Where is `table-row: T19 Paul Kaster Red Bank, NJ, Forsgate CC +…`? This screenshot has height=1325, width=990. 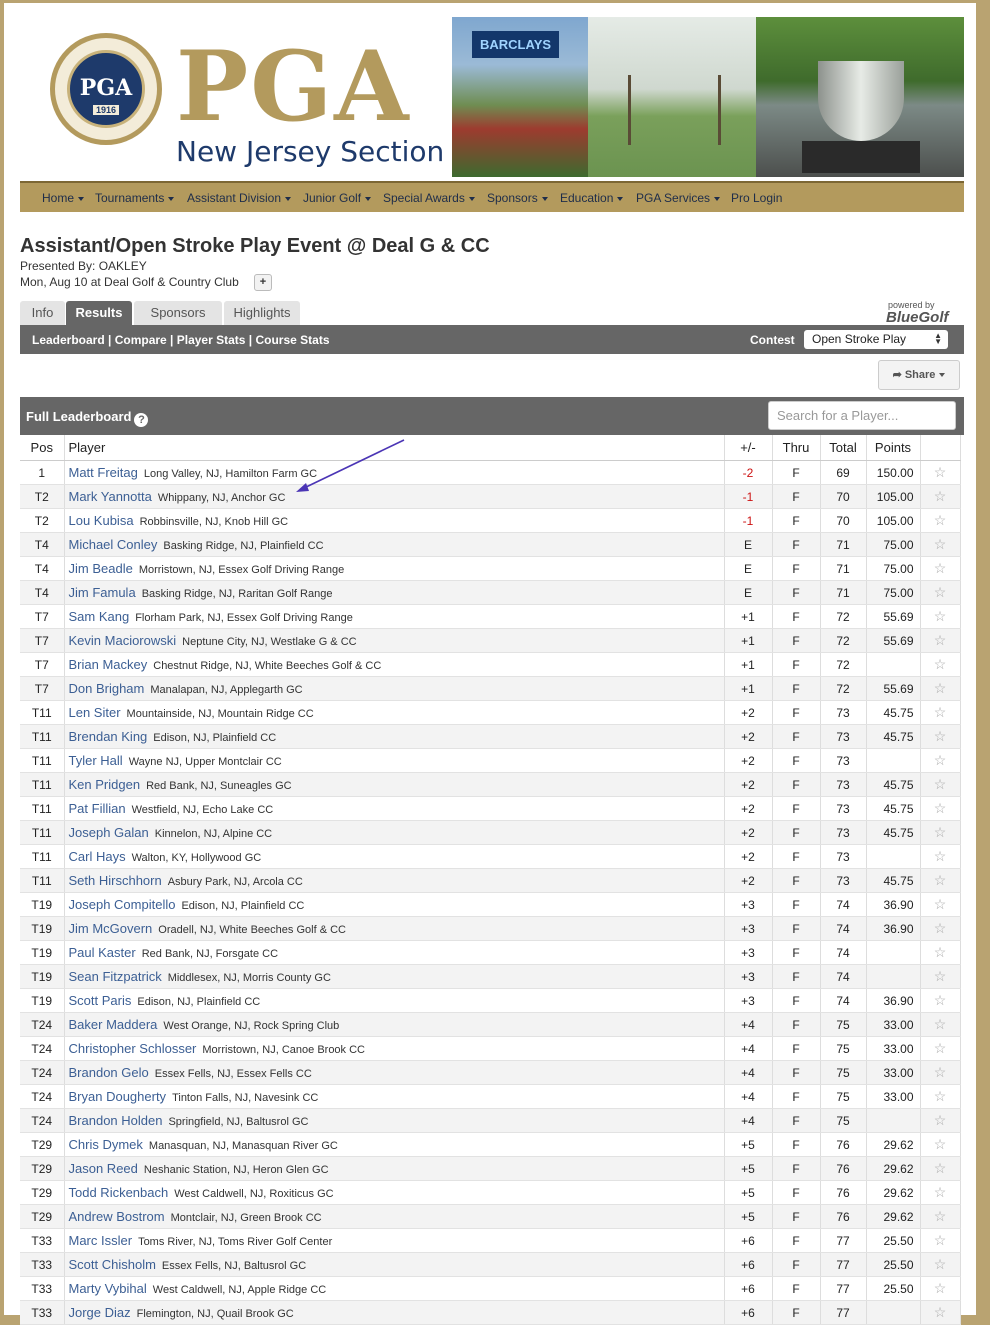 table-row: T19 Paul Kaster Red Bank, NJ, Forsgate CC +… is located at coordinates (490, 952).